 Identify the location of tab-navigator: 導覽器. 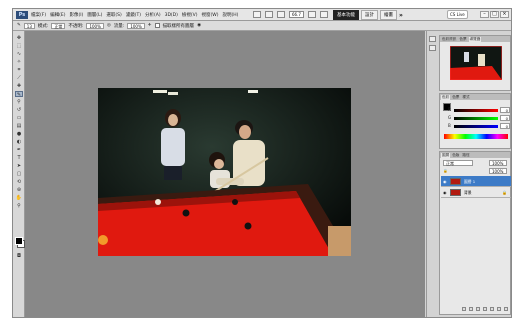
(475, 39).